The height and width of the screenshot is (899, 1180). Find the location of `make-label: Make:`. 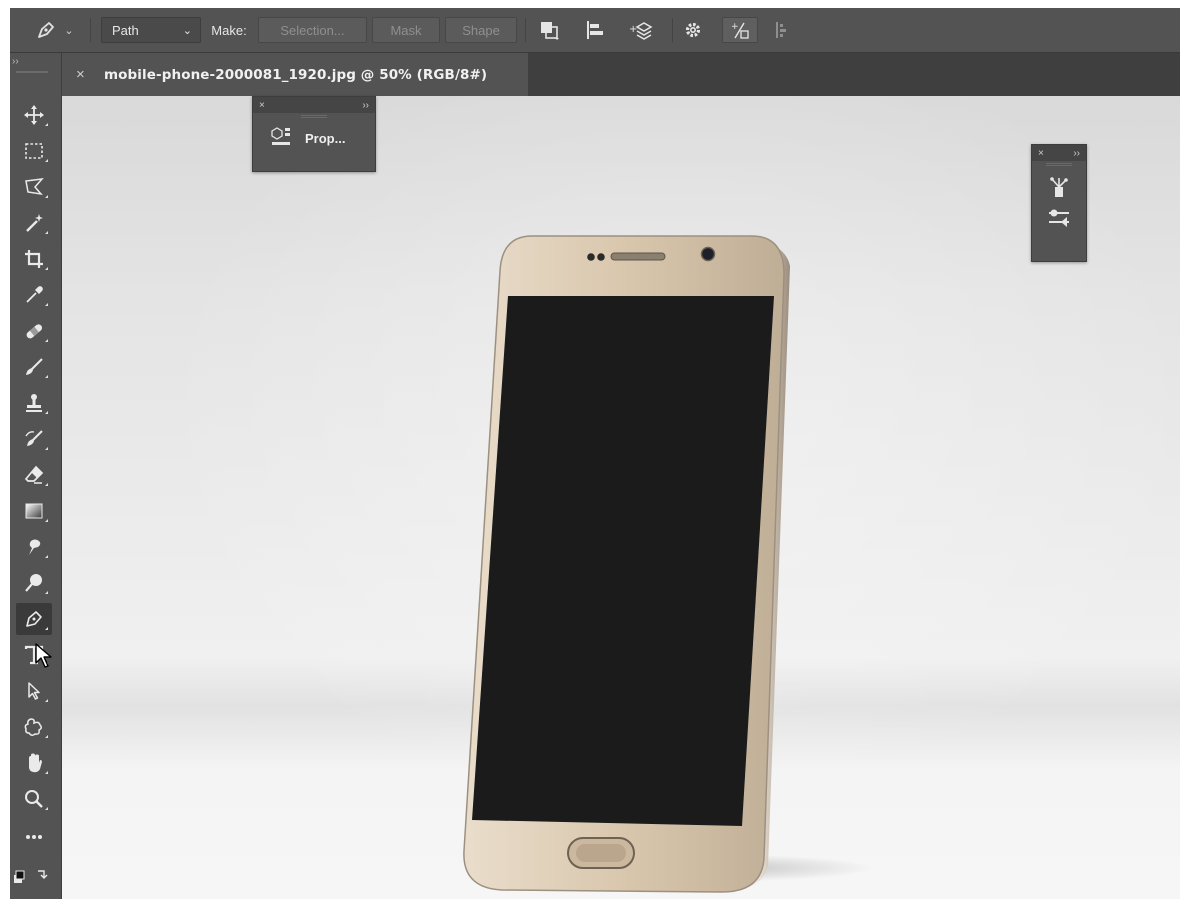

make-label: Make: is located at coordinates (229, 30).